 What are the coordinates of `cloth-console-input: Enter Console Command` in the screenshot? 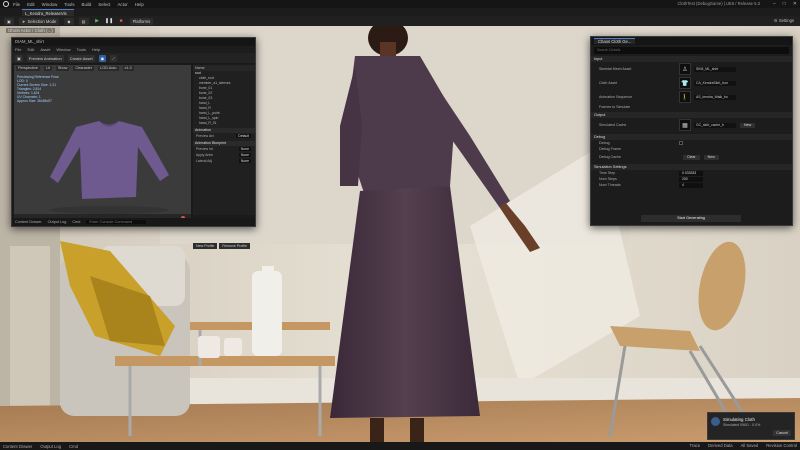 It's located at (116, 222).